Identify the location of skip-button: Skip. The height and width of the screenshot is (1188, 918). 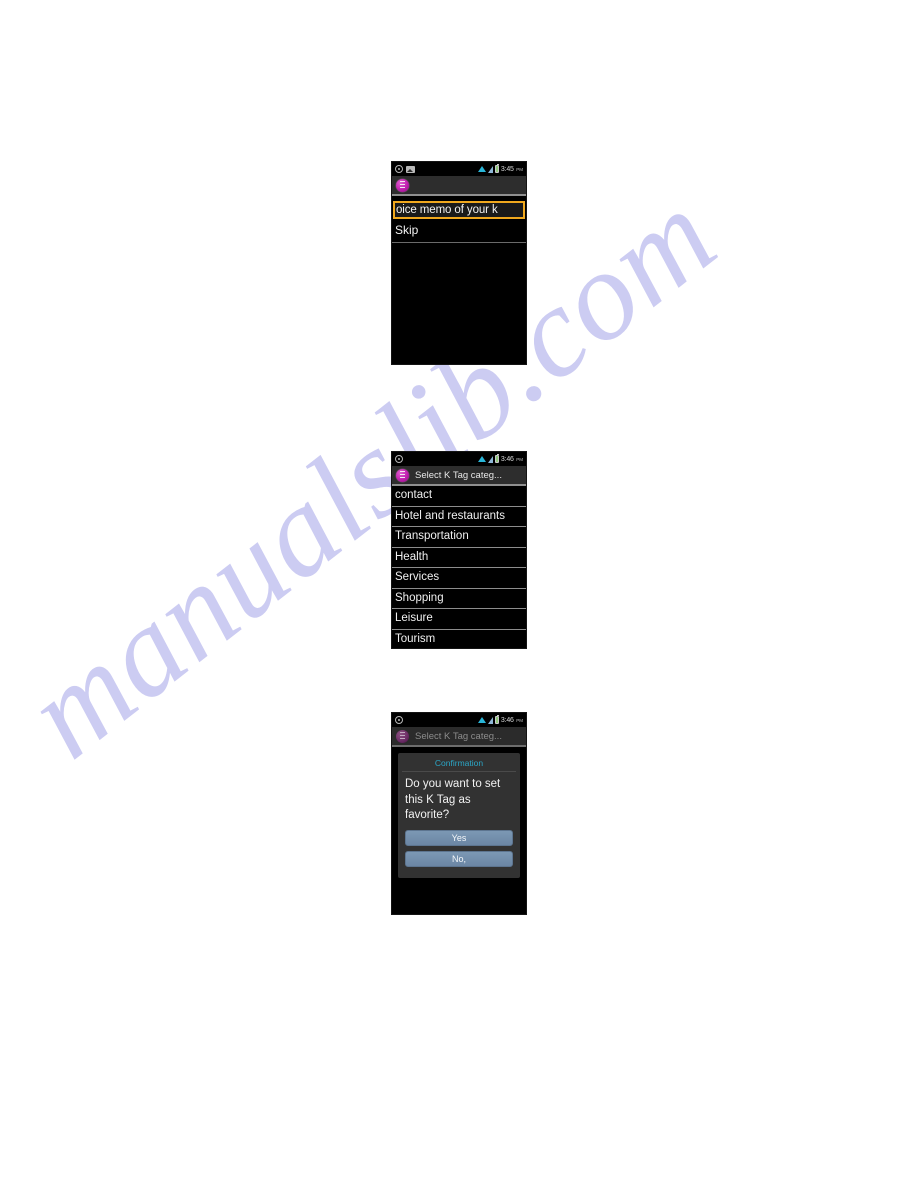
(459, 231).